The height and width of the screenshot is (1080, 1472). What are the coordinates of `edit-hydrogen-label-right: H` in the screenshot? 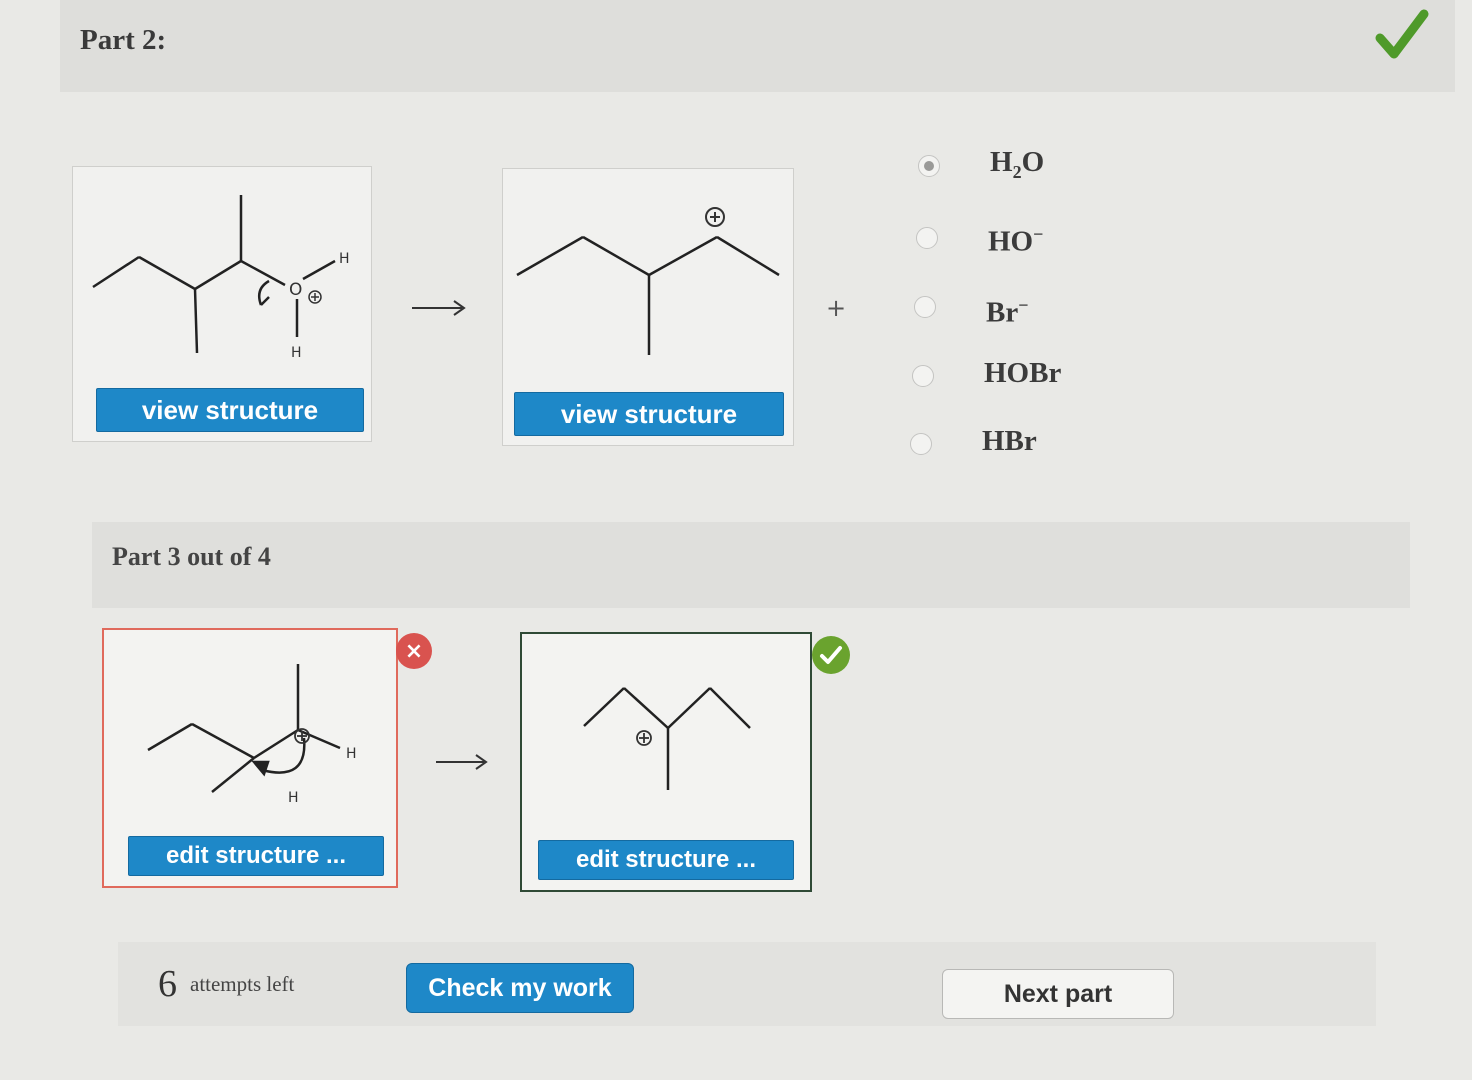 It's located at (351, 754).